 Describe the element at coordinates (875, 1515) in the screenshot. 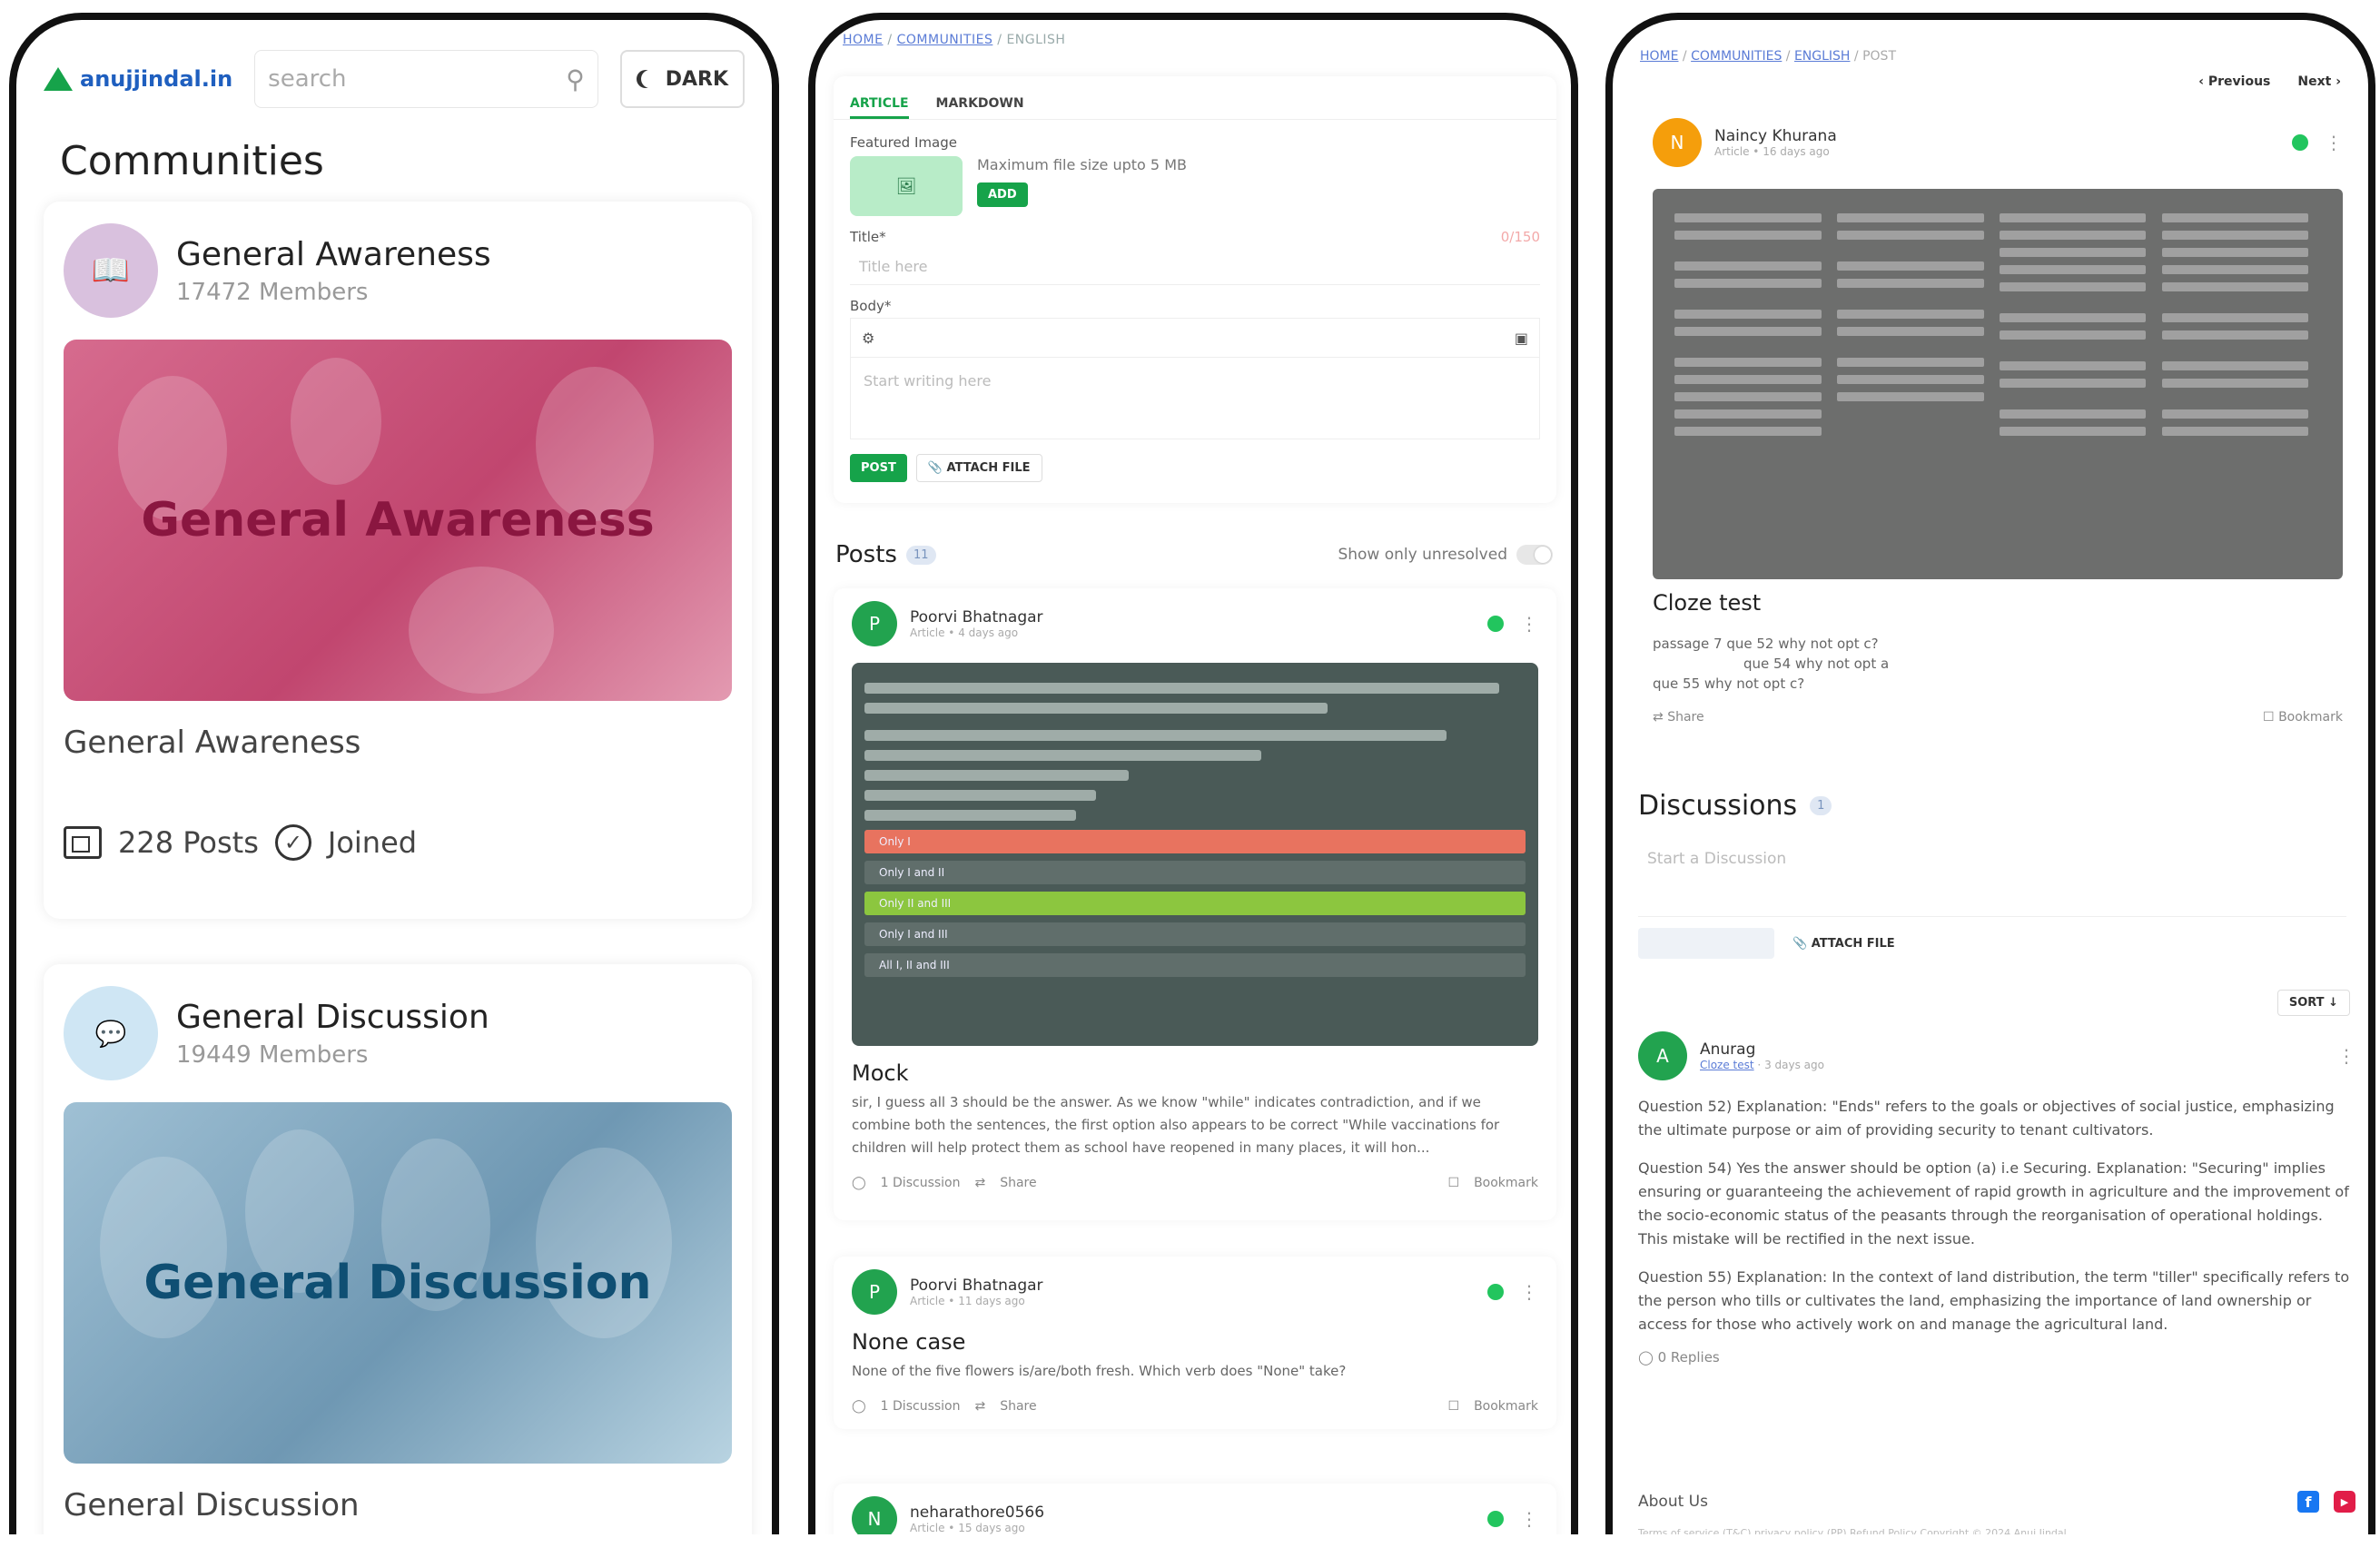

I see `author-avatar: N` at that location.